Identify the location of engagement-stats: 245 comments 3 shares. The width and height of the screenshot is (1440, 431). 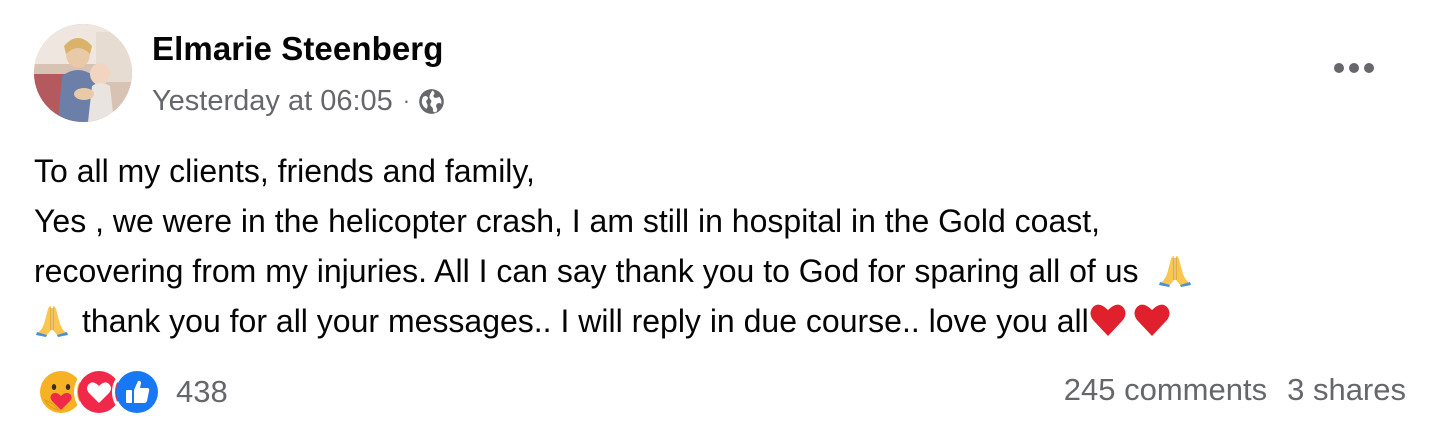
(1235, 390).